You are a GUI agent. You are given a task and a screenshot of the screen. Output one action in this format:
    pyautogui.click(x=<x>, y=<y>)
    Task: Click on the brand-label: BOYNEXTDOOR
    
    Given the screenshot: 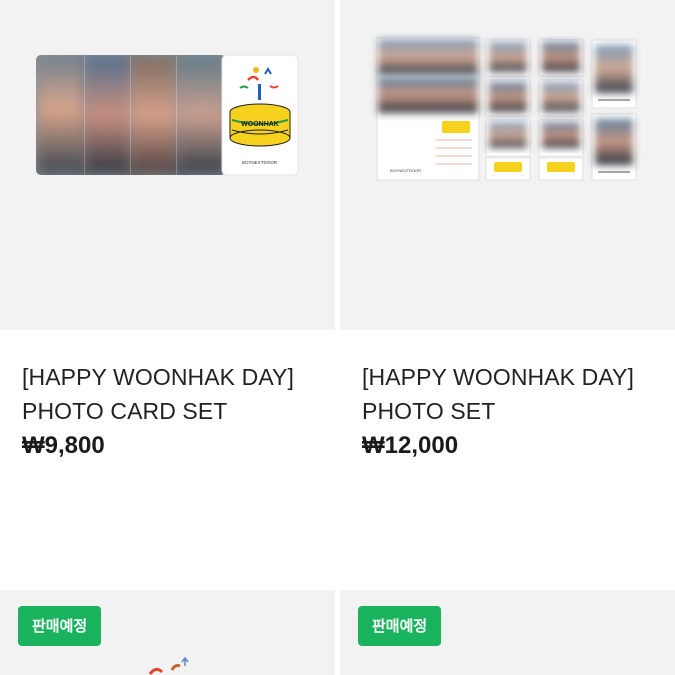 What is the action you would take?
    pyautogui.click(x=260, y=162)
    